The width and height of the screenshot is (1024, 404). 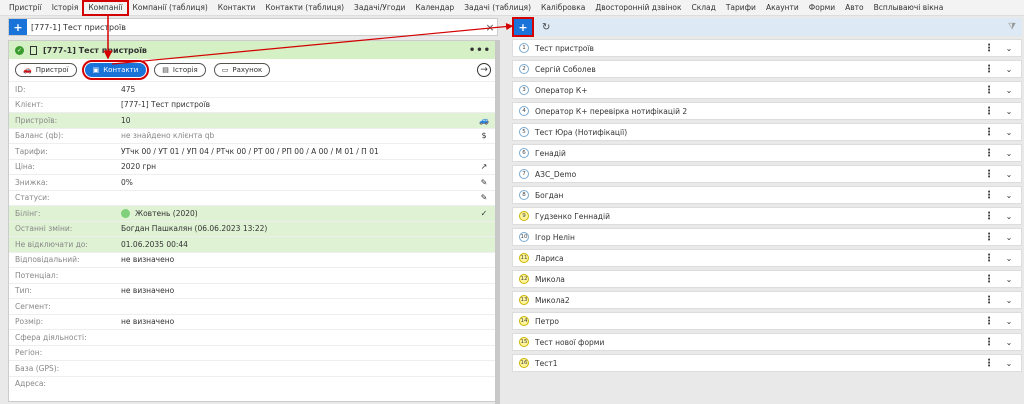 What do you see at coordinates (524, 300) in the screenshot?
I see `item-number-badge: 13` at bounding box center [524, 300].